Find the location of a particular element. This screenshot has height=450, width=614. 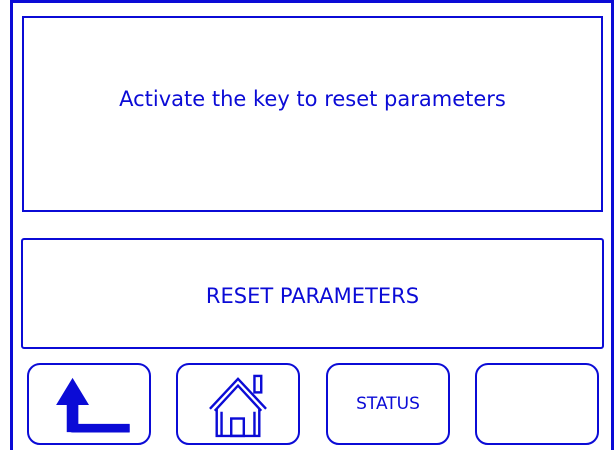

message-text: Activate the key to reset parameters is located at coordinates (312, 99).